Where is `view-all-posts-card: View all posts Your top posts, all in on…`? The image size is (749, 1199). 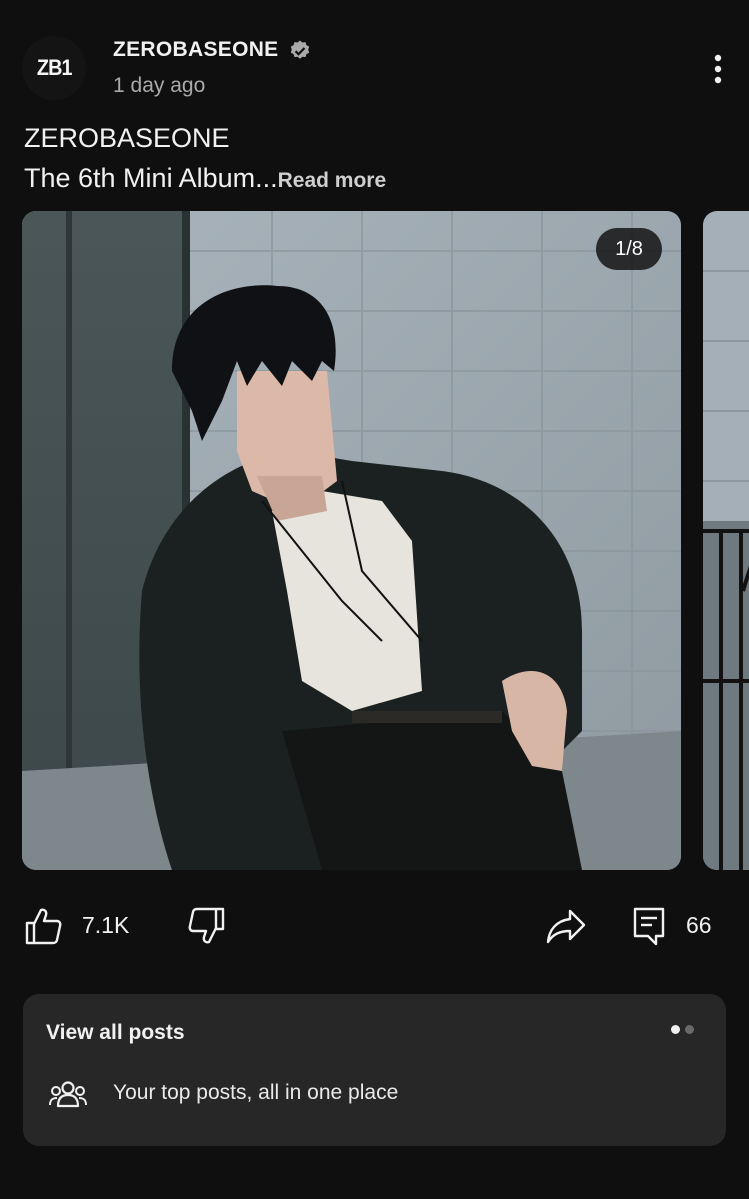 view-all-posts-card: View all posts Your top posts, all in on… is located at coordinates (374, 1070).